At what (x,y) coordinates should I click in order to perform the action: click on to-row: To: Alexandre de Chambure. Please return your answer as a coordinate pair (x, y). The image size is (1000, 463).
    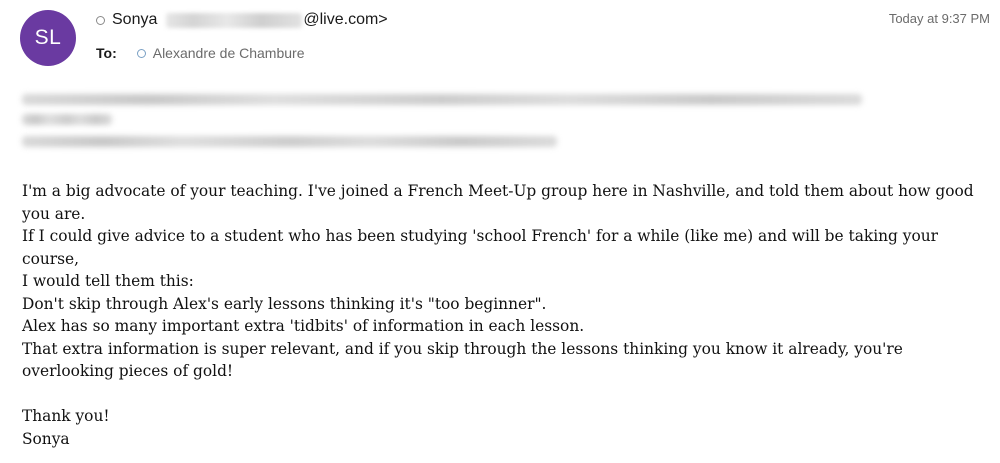
    Looking at the image, I should click on (200, 53).